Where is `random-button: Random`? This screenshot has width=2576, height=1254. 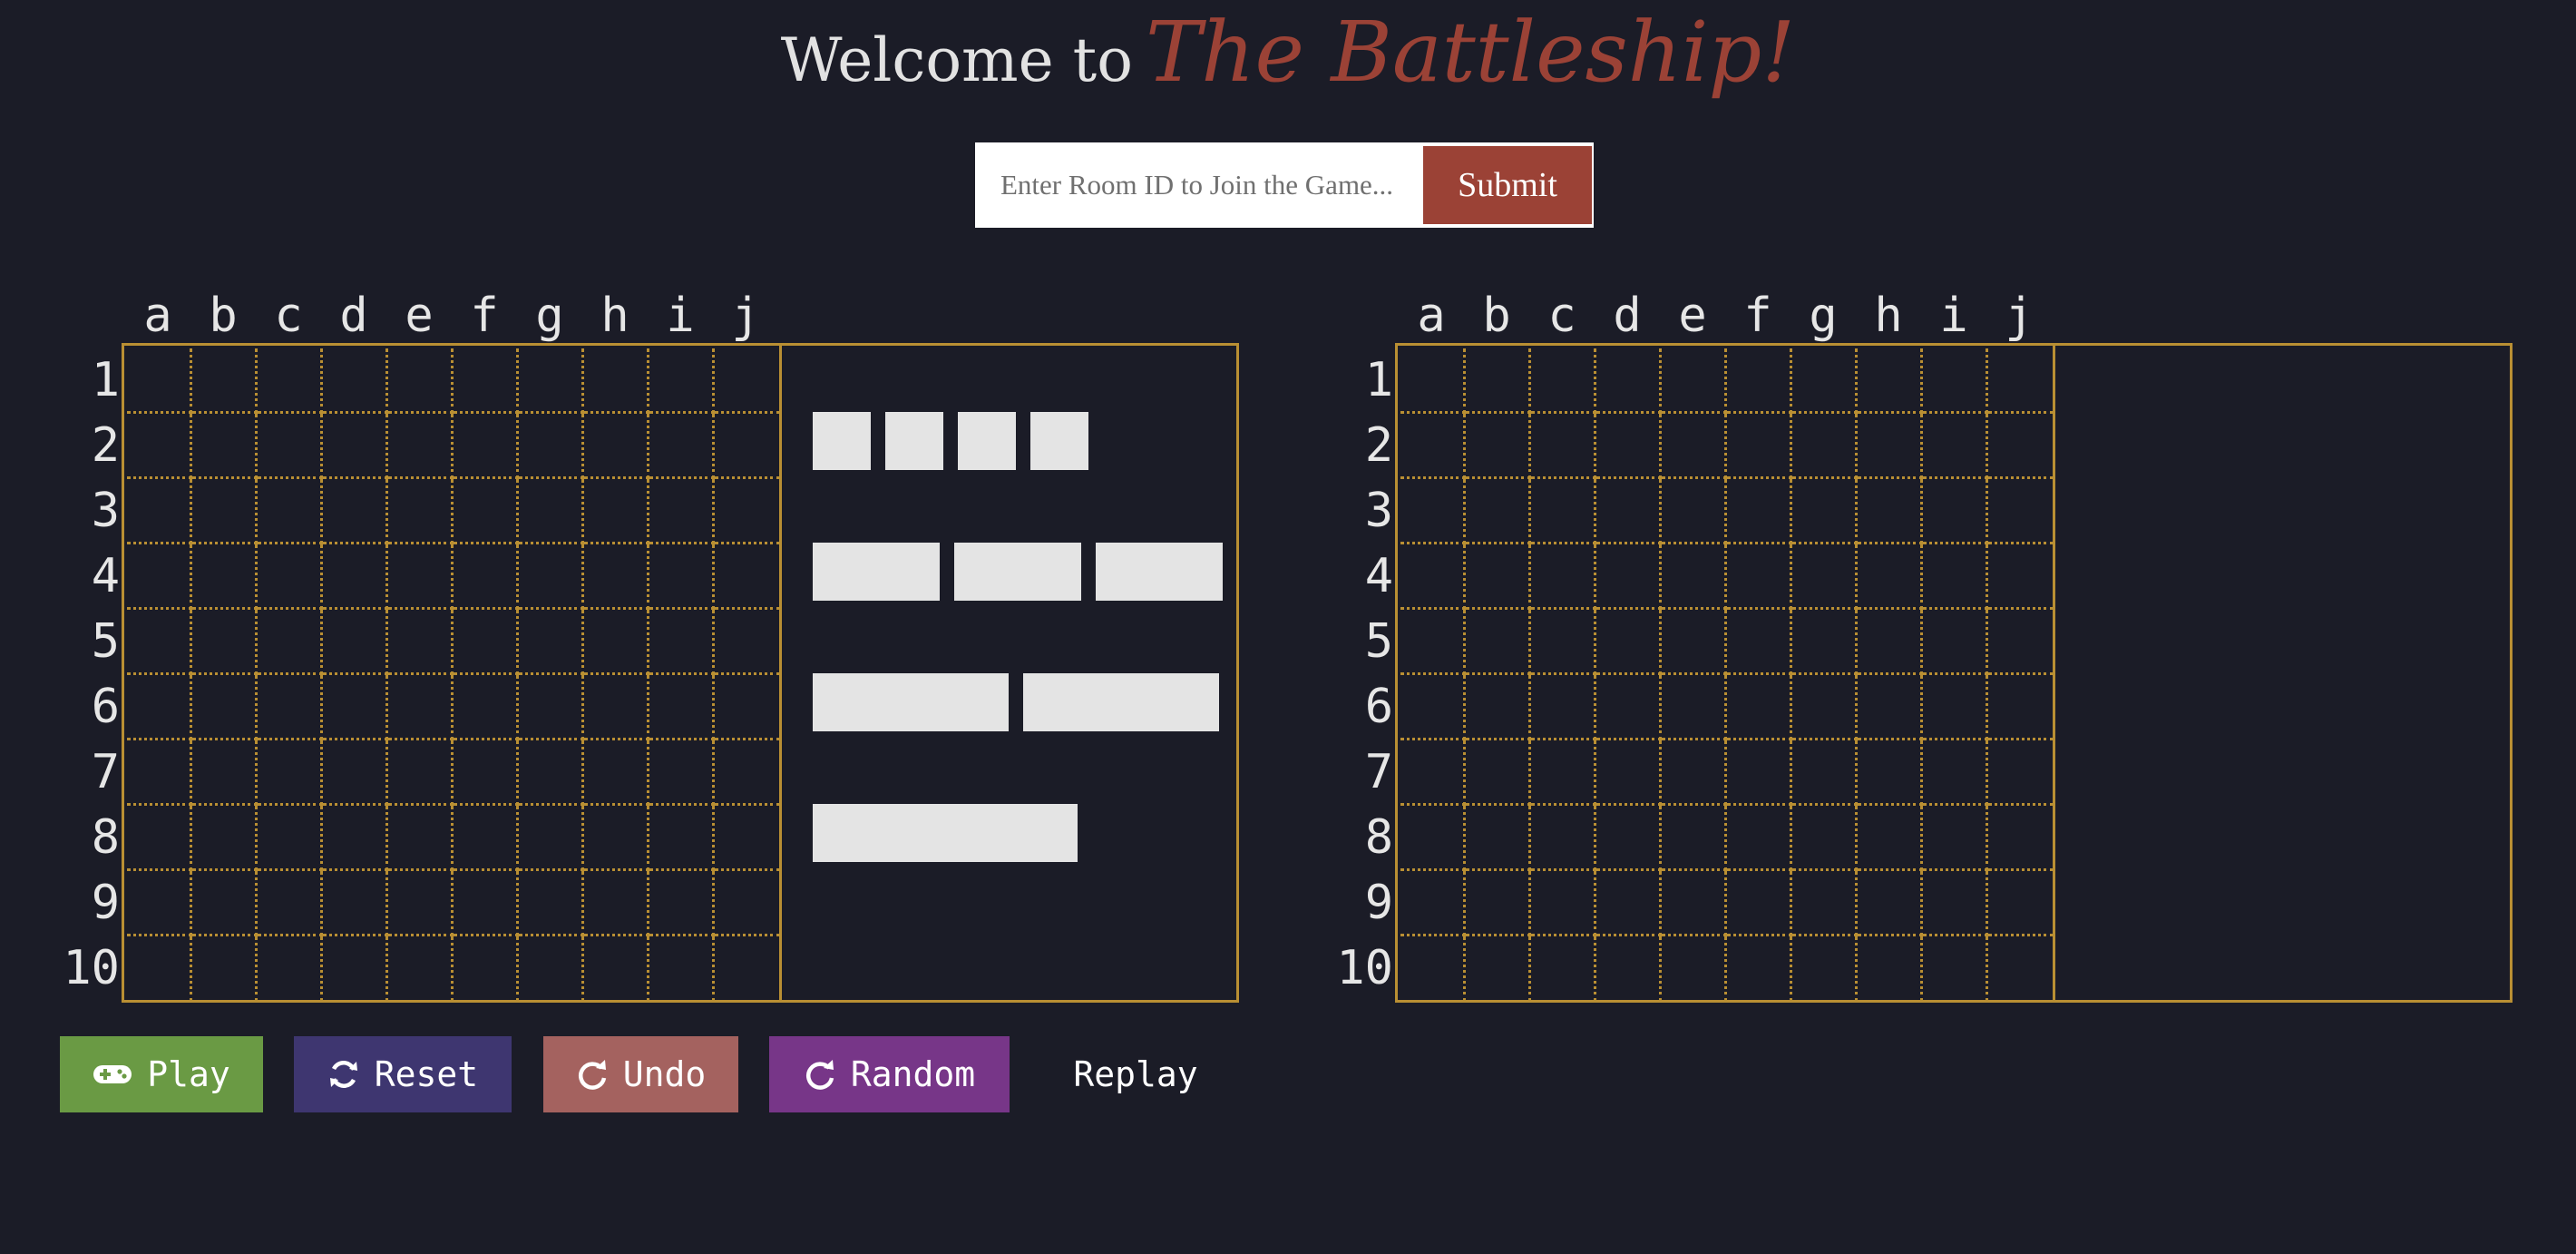
random-button: Random is located at coordinates (889, 1074).